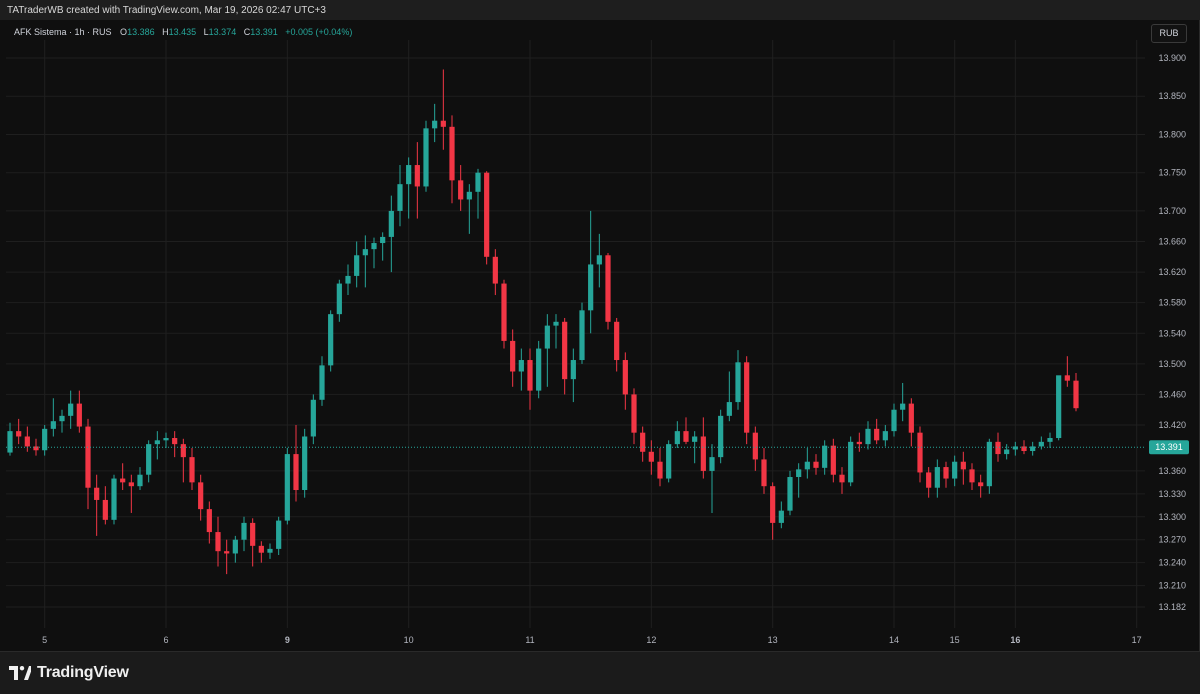 The width and height of the screenshot is (1200, 694). What do you see at coordinates (69, 673) in the screenshot?
I see `tradingview-logo: TradingView` at bounding box center [69, 673].